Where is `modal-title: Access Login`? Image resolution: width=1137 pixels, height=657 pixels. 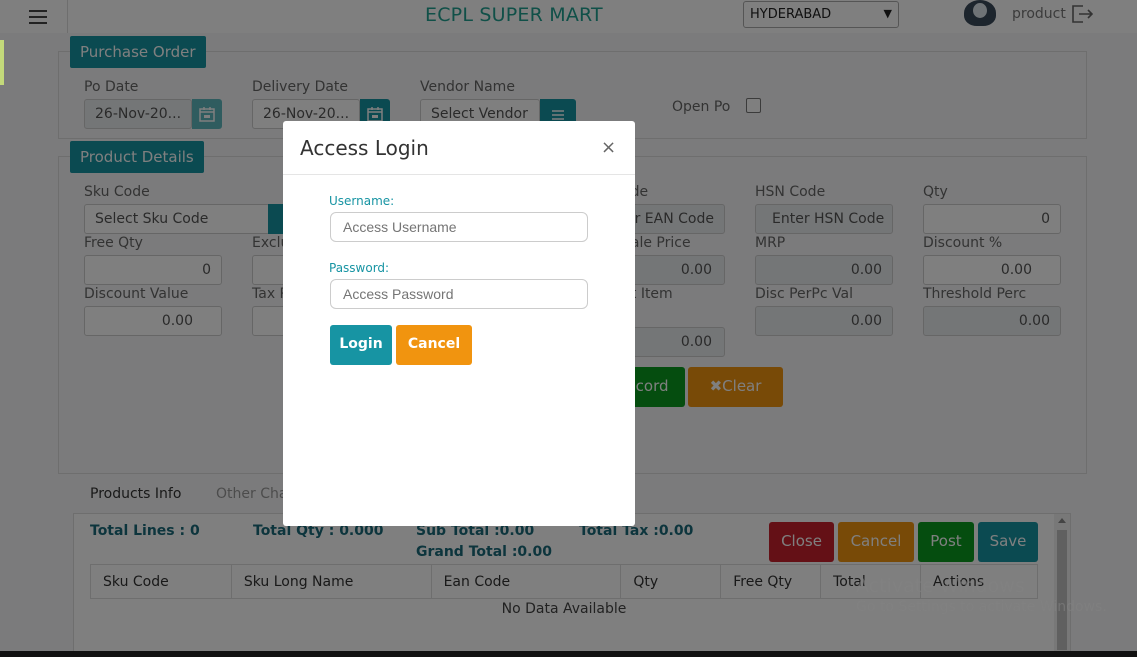 modal-title: Access Login is located at coordinates (364, 148).